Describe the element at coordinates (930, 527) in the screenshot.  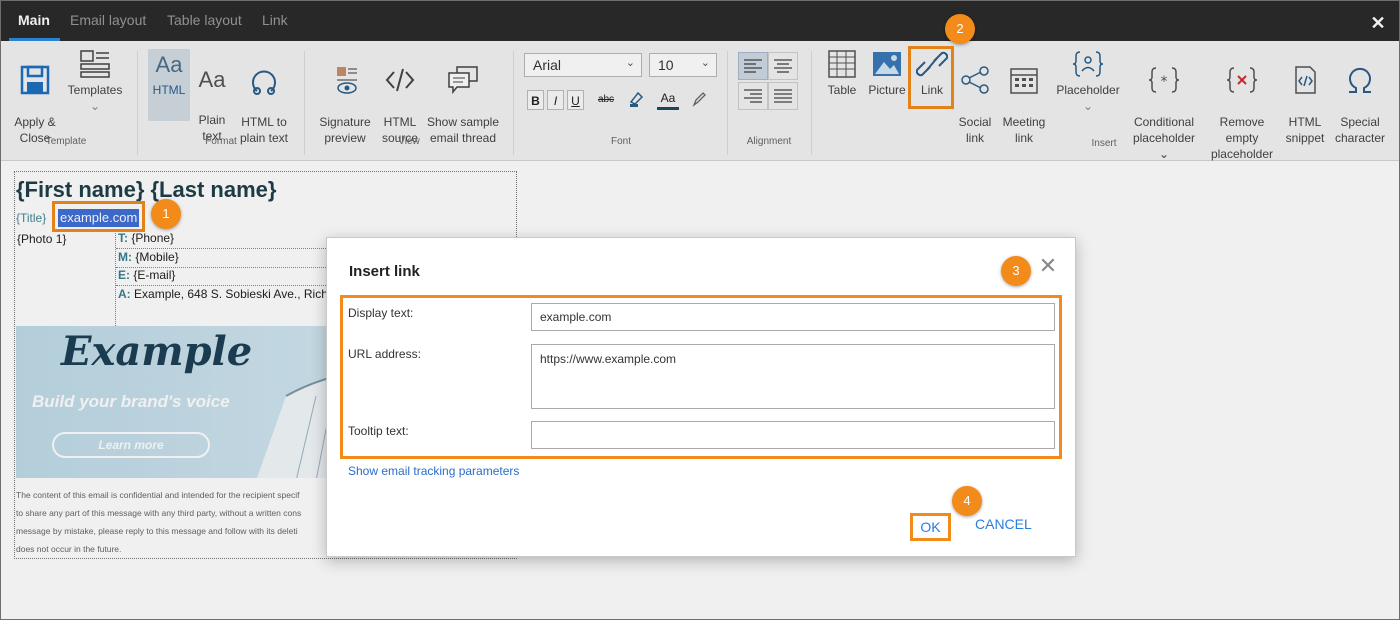
I see `ok-button: OK` at that location.